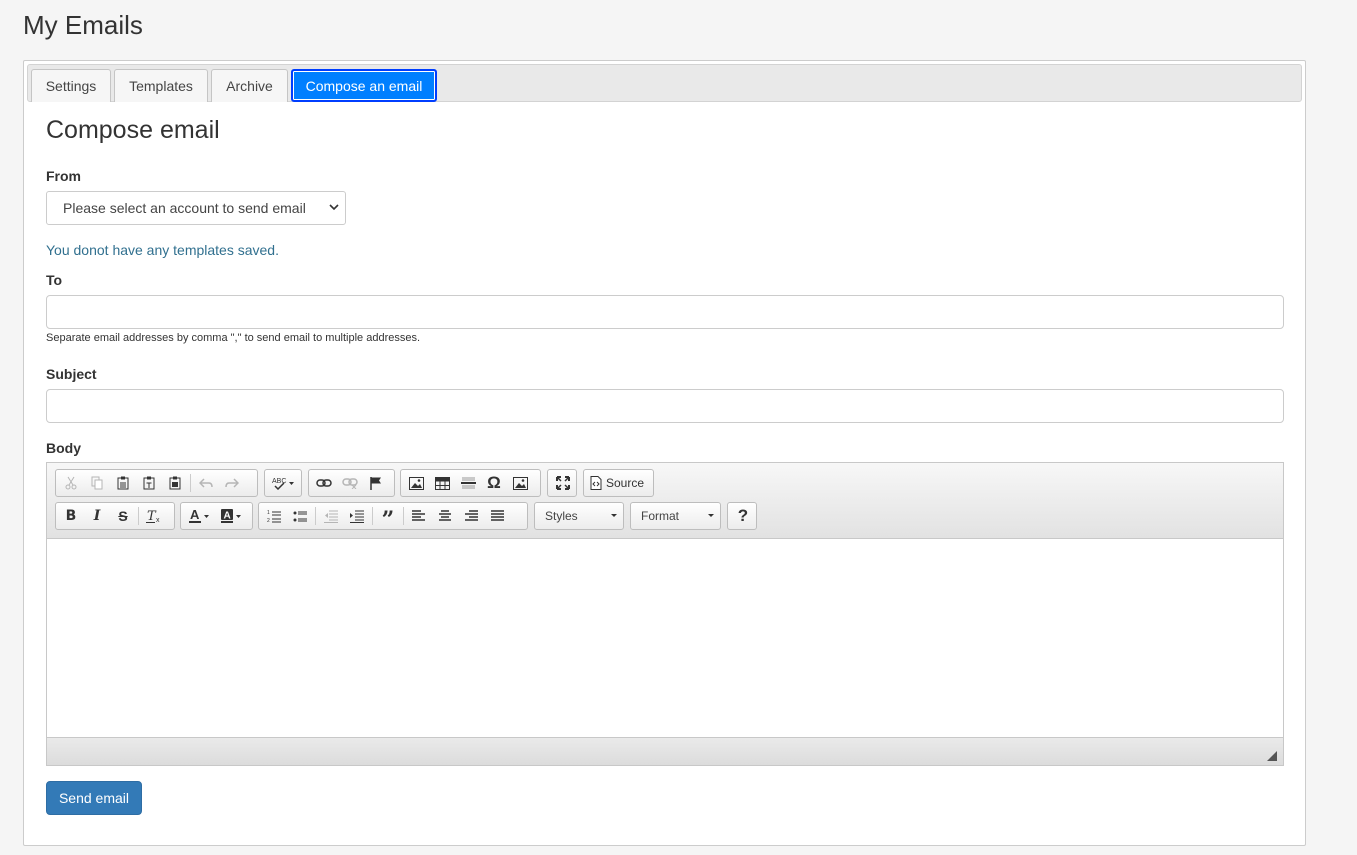 The height and width of the screenshot is (855, 1357). What do you see at coordinates (249, 85) in the screenshot?
I see `tab-archive: Archive` at bounding box center [249, 85].